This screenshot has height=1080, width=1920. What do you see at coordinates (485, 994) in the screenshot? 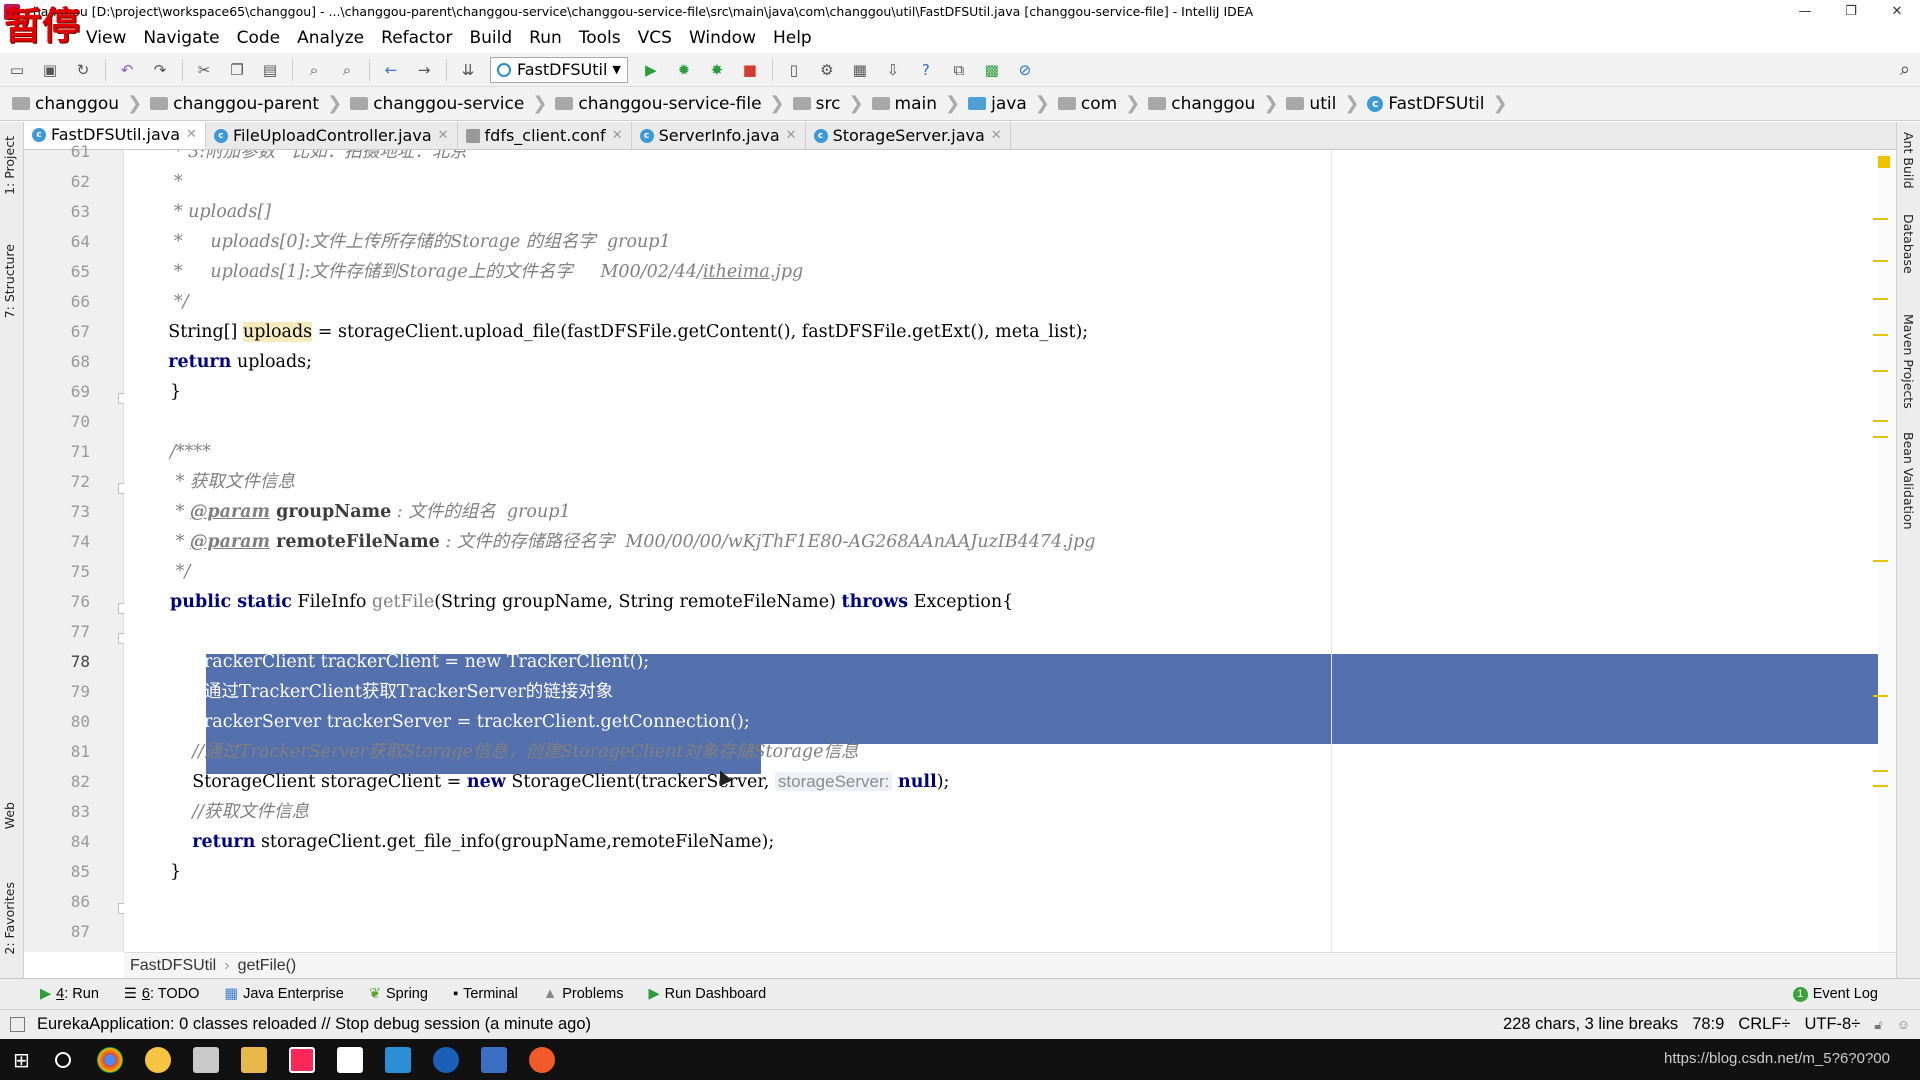
I see `tool-terminal: ▪ Terminal` at bounding box center [485, 994].